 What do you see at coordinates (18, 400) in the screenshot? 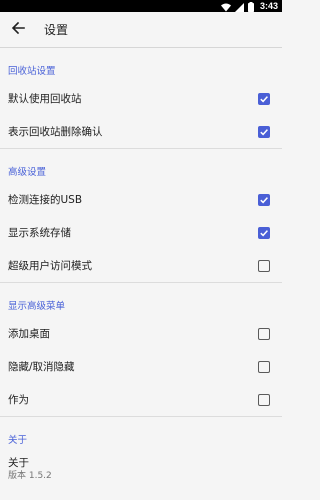
I see `pref-label: 作为` at bounding box center [18, 400].